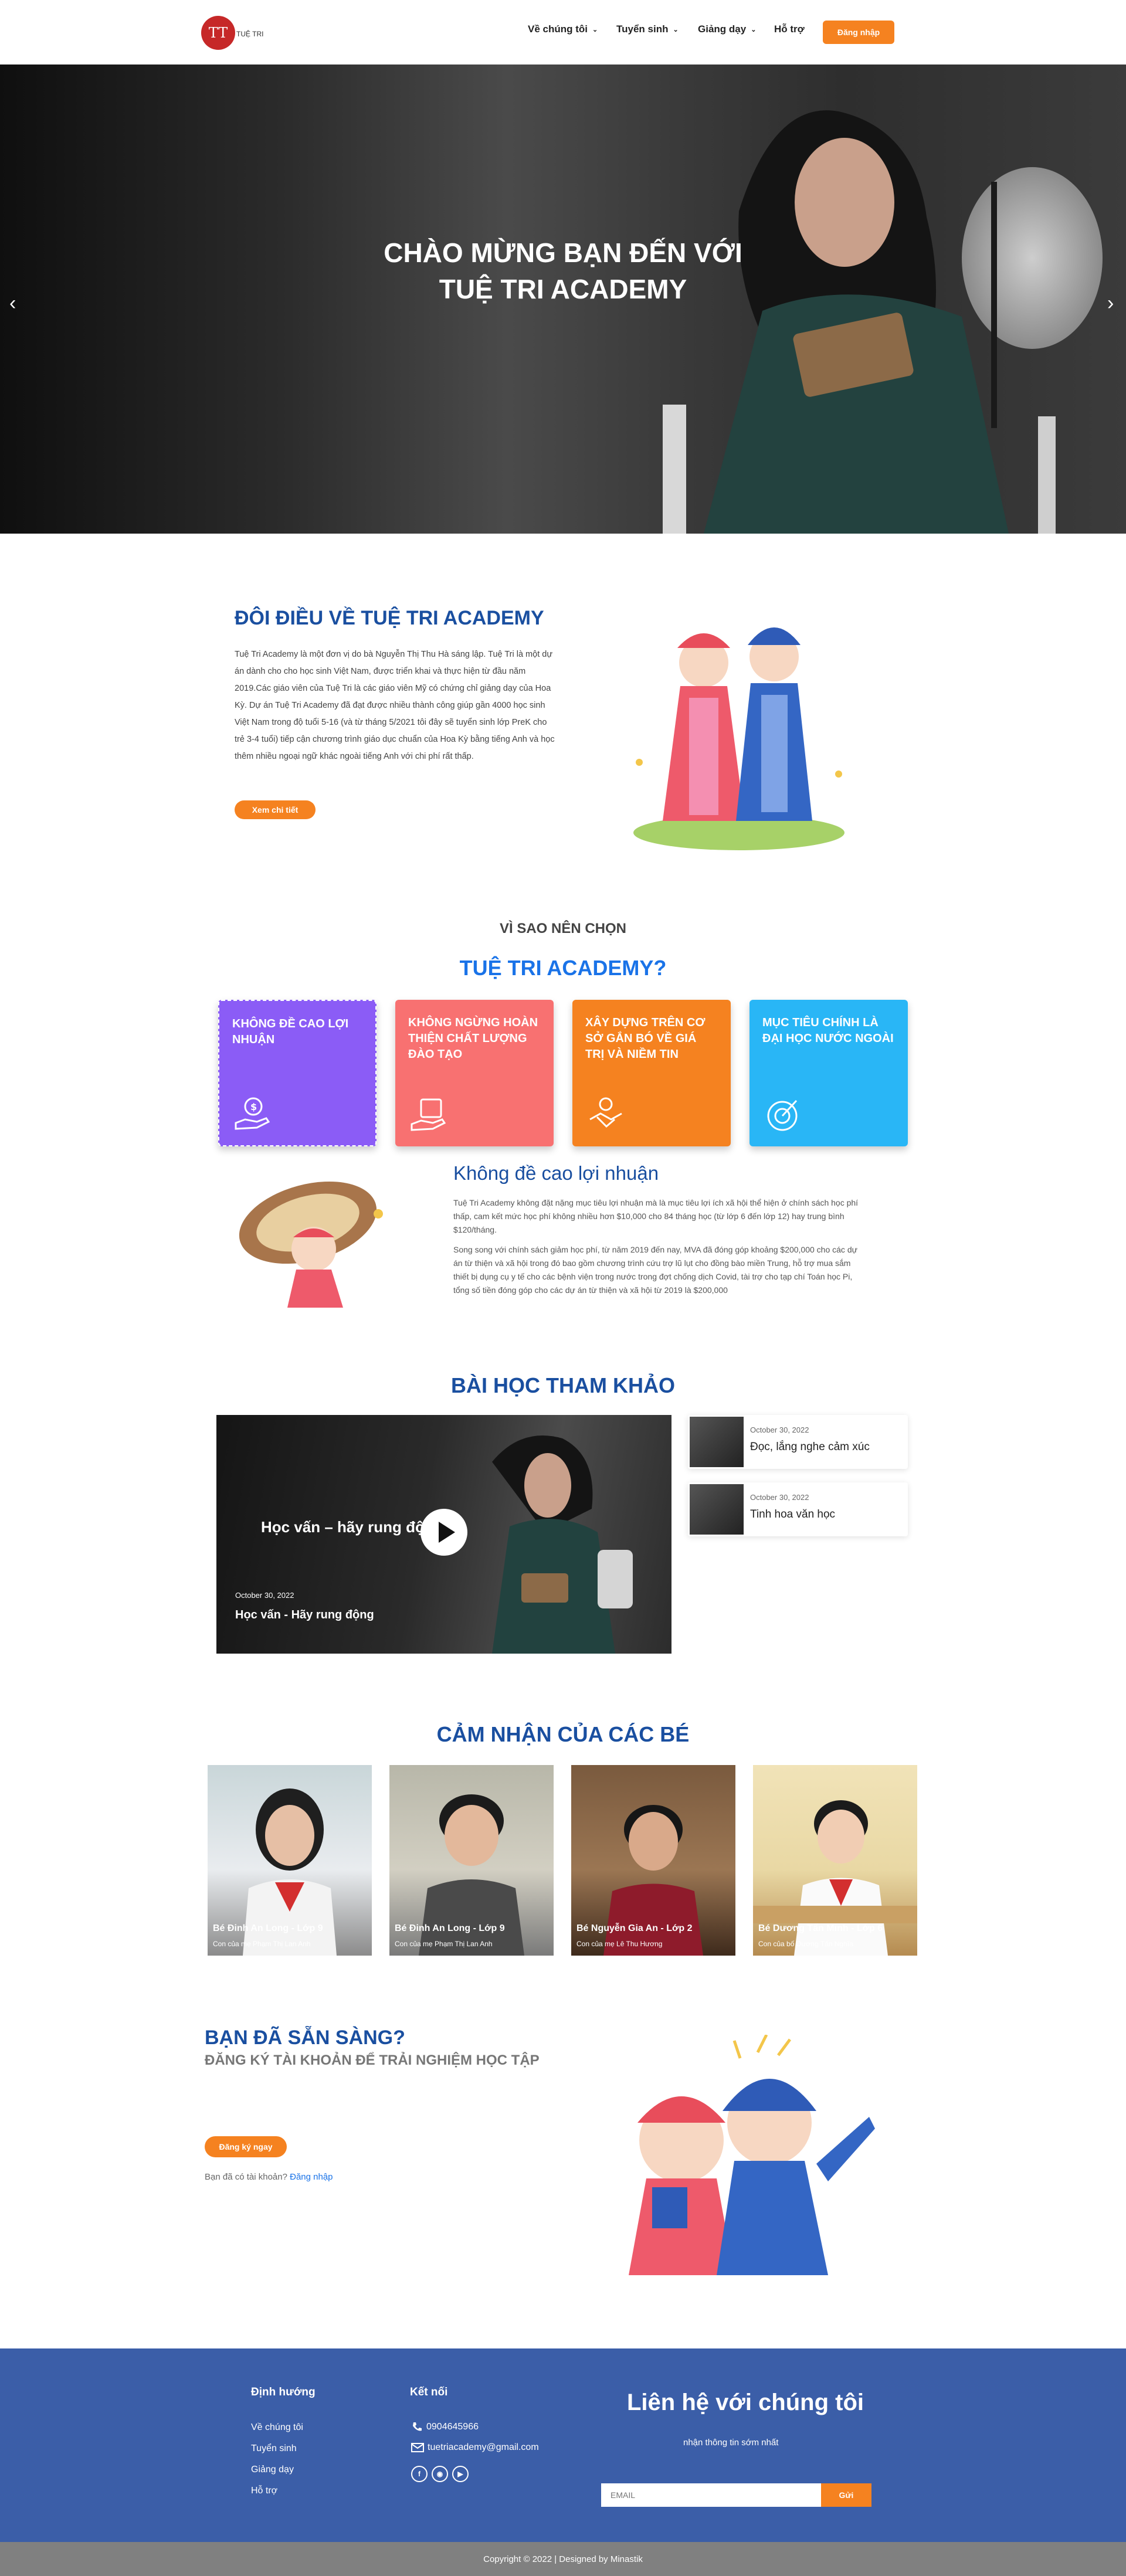  What do you see at coordinates (634, 1928) in the screenshot?
I see `student-name: Bé Nguyễn Gia An - Lớp 2` at bounding box center [634, 1928].